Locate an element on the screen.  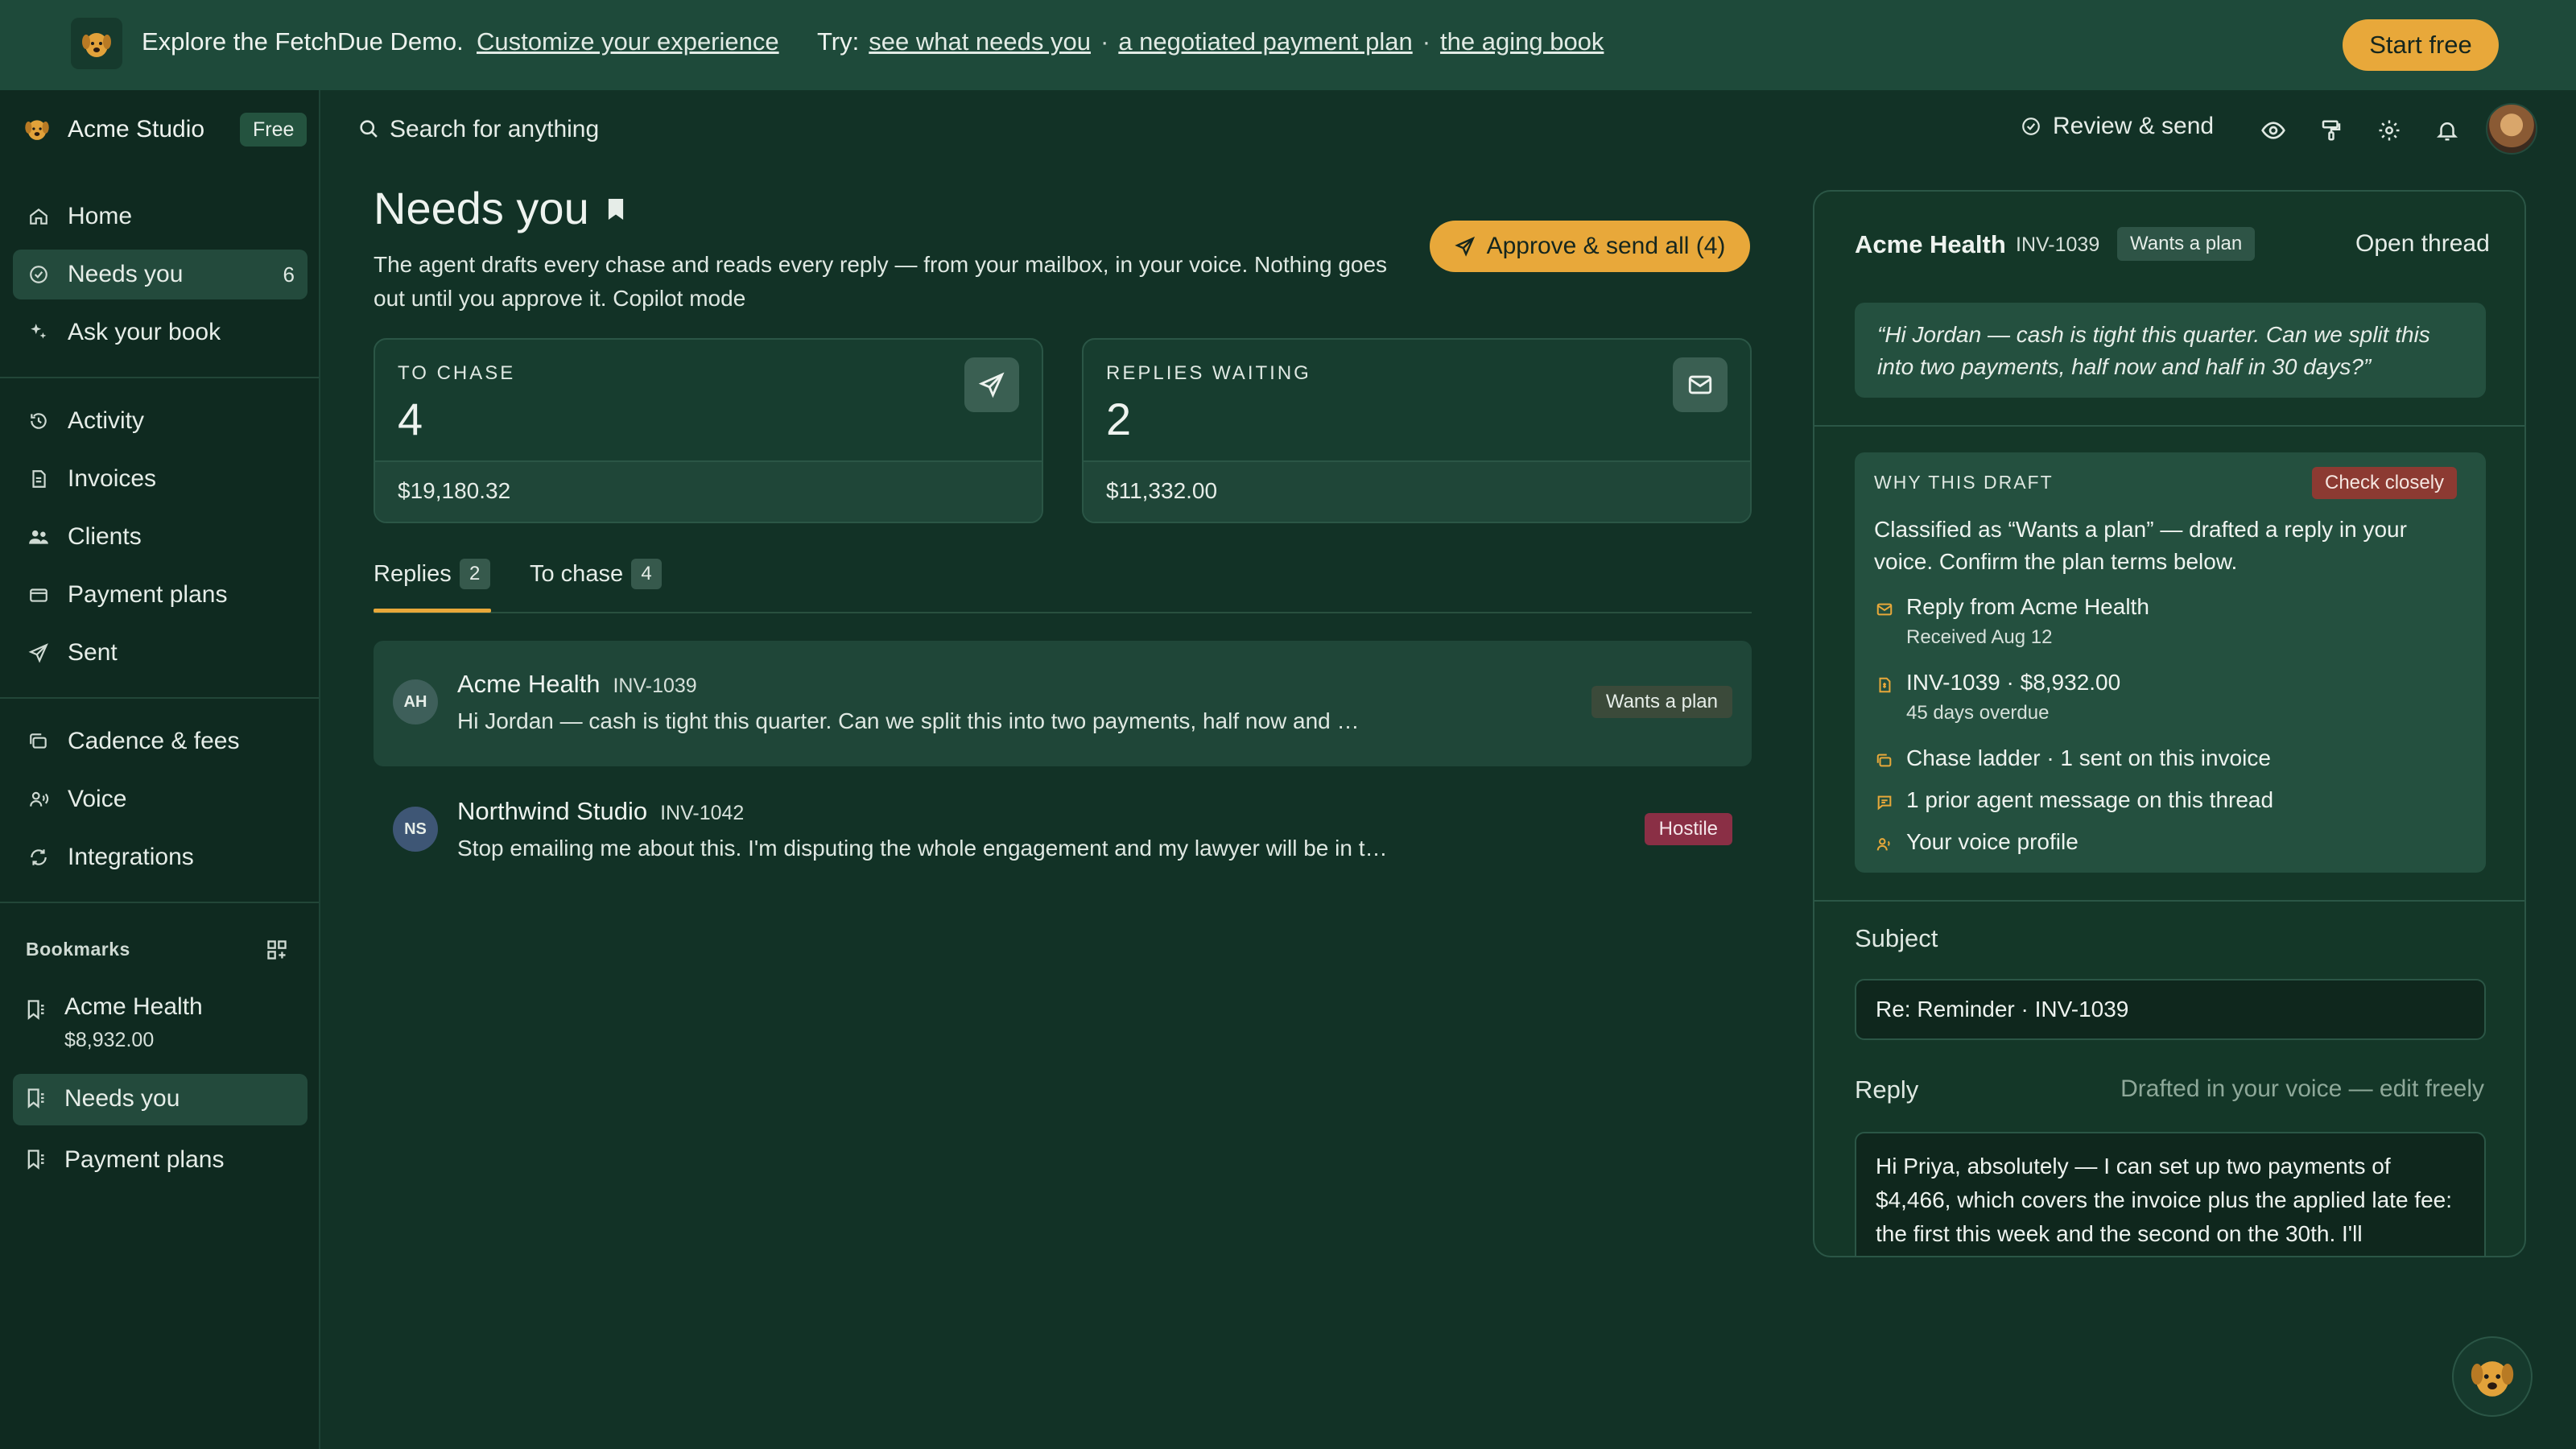
sidebar-item-cadence-fees: Cadence & fees is located at coordinates (160, 741).